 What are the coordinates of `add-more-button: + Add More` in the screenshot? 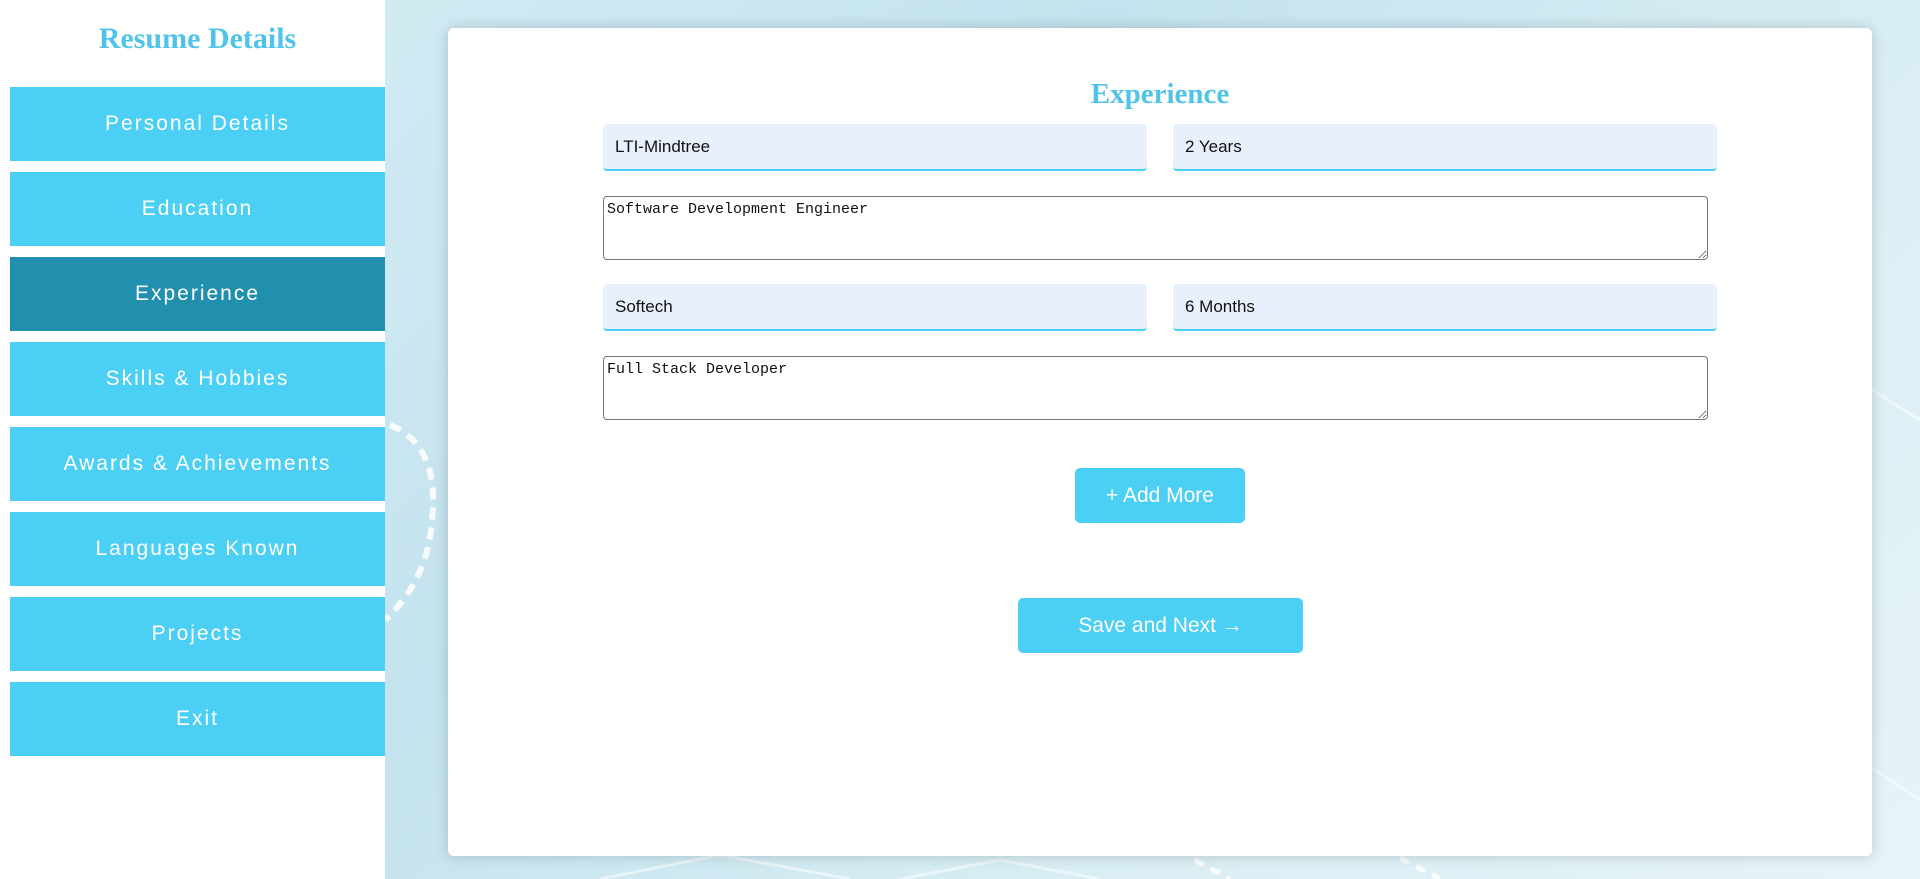 It's located at (1160, 495).